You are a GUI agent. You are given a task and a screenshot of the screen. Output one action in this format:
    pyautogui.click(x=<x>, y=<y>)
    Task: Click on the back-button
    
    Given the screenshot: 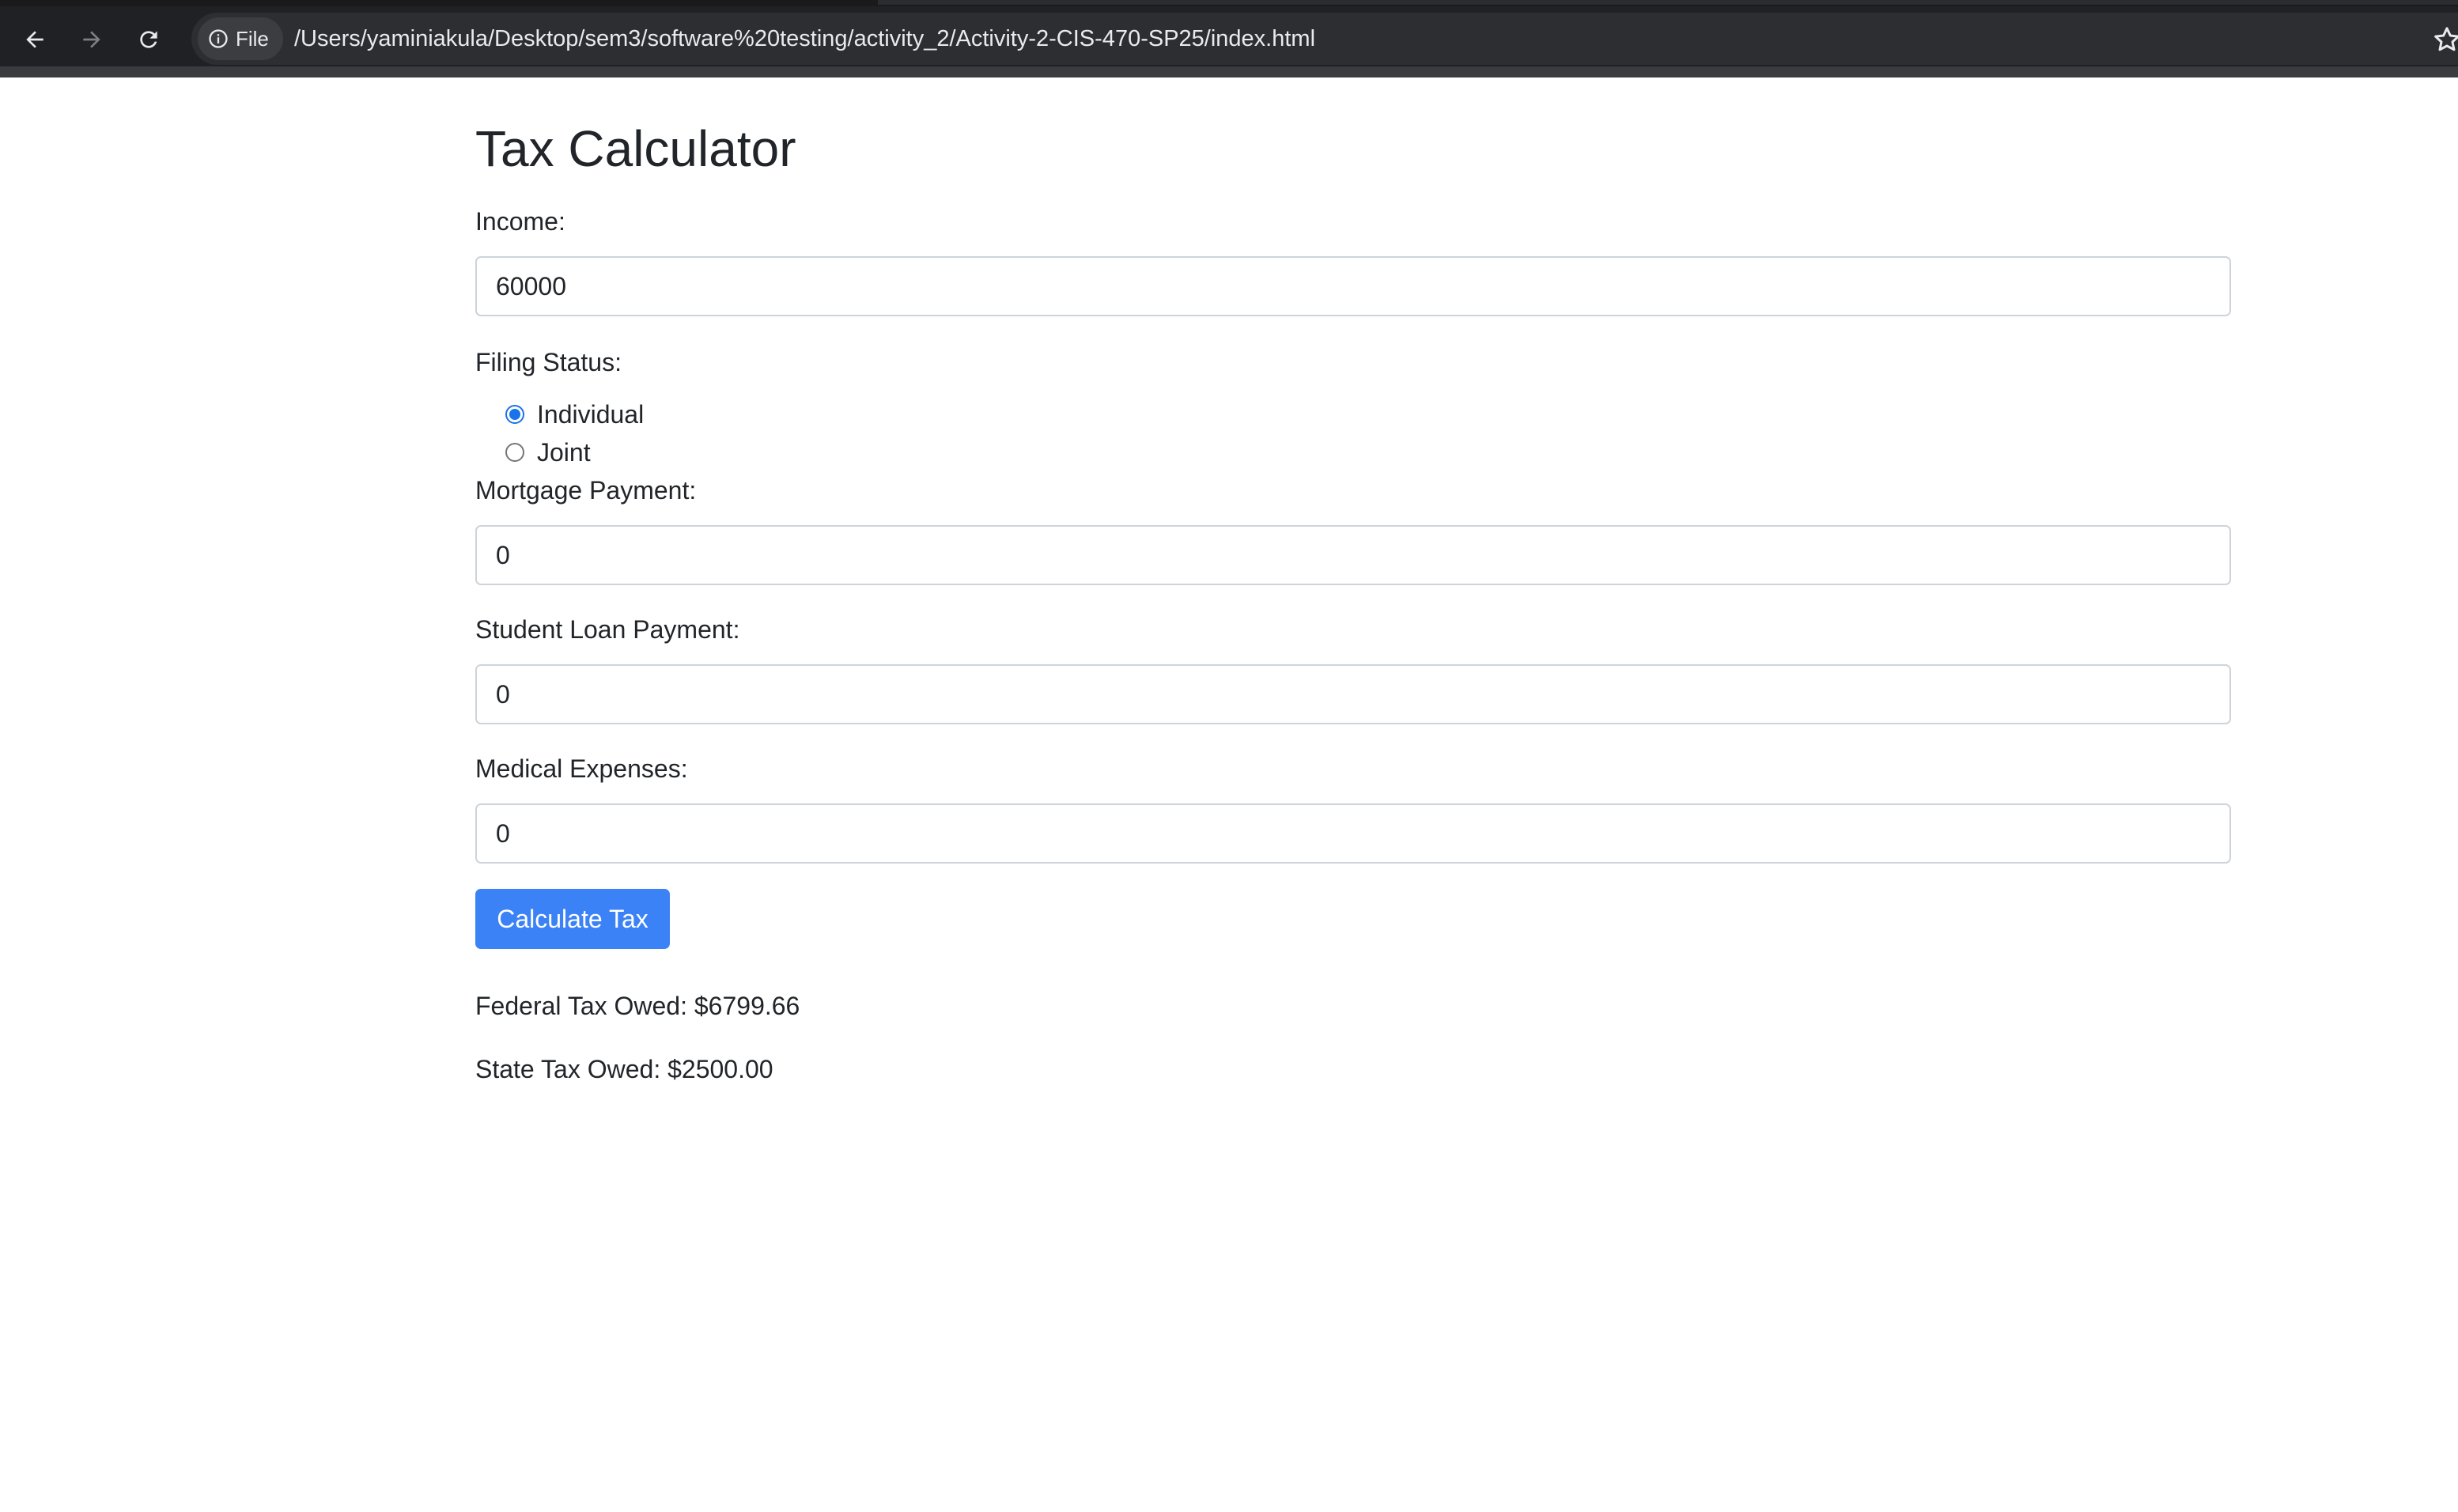 What is the action you would take?
    pyautogui.click(x=35, y=40)
    